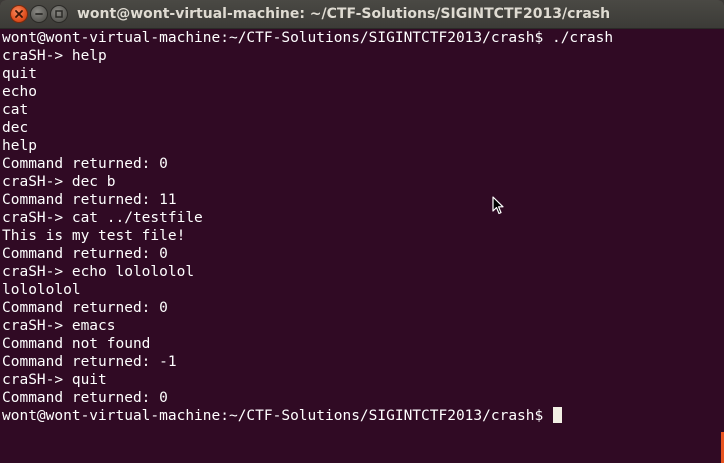 The height and width of the screenshot is (463, 724). Describe the element at coordinates (19, 74) in the screenshot. I see `terminal-line: quit` at that location.